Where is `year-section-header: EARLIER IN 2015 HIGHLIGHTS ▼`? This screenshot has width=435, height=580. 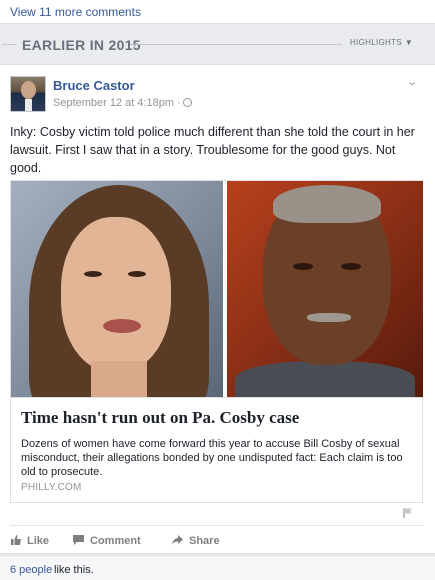 year-section-header: EARLIER IN 2015 HIGHLIGHTS ▼ is located at coordinates (217, 45).